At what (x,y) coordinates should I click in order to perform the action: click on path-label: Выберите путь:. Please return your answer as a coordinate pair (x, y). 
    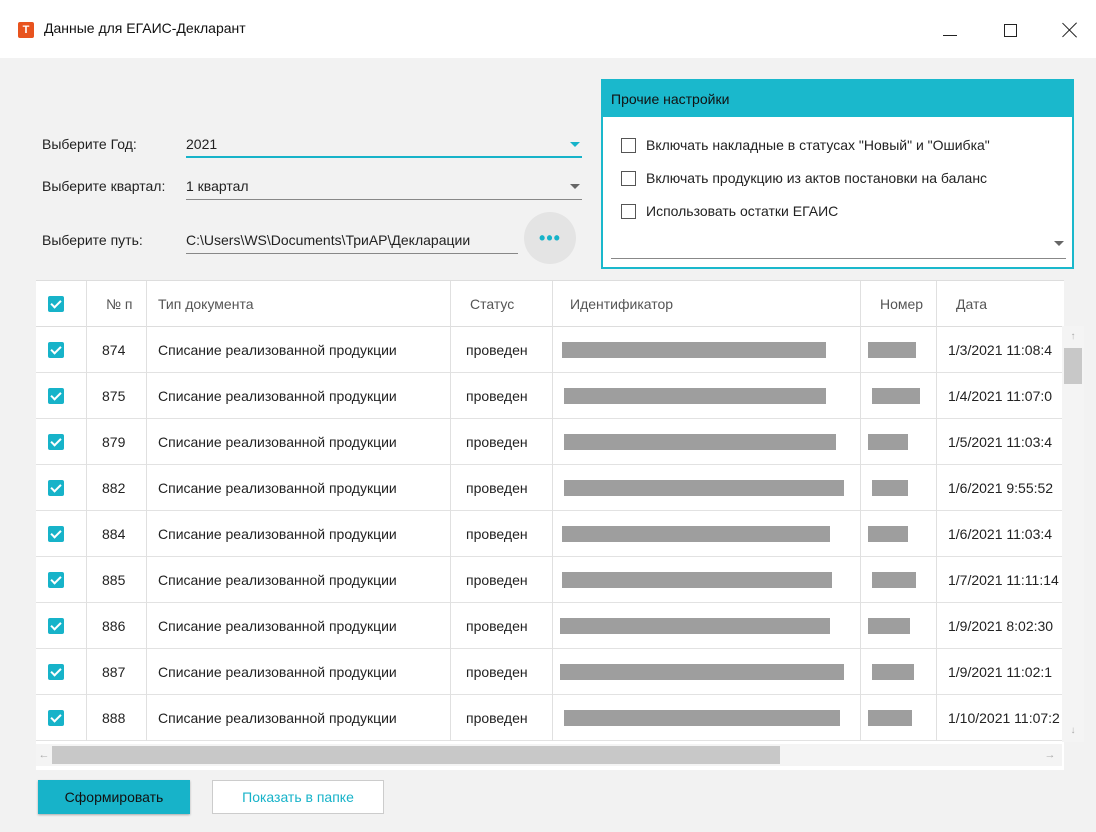
    Looking at the image, I should click on (92, 240).